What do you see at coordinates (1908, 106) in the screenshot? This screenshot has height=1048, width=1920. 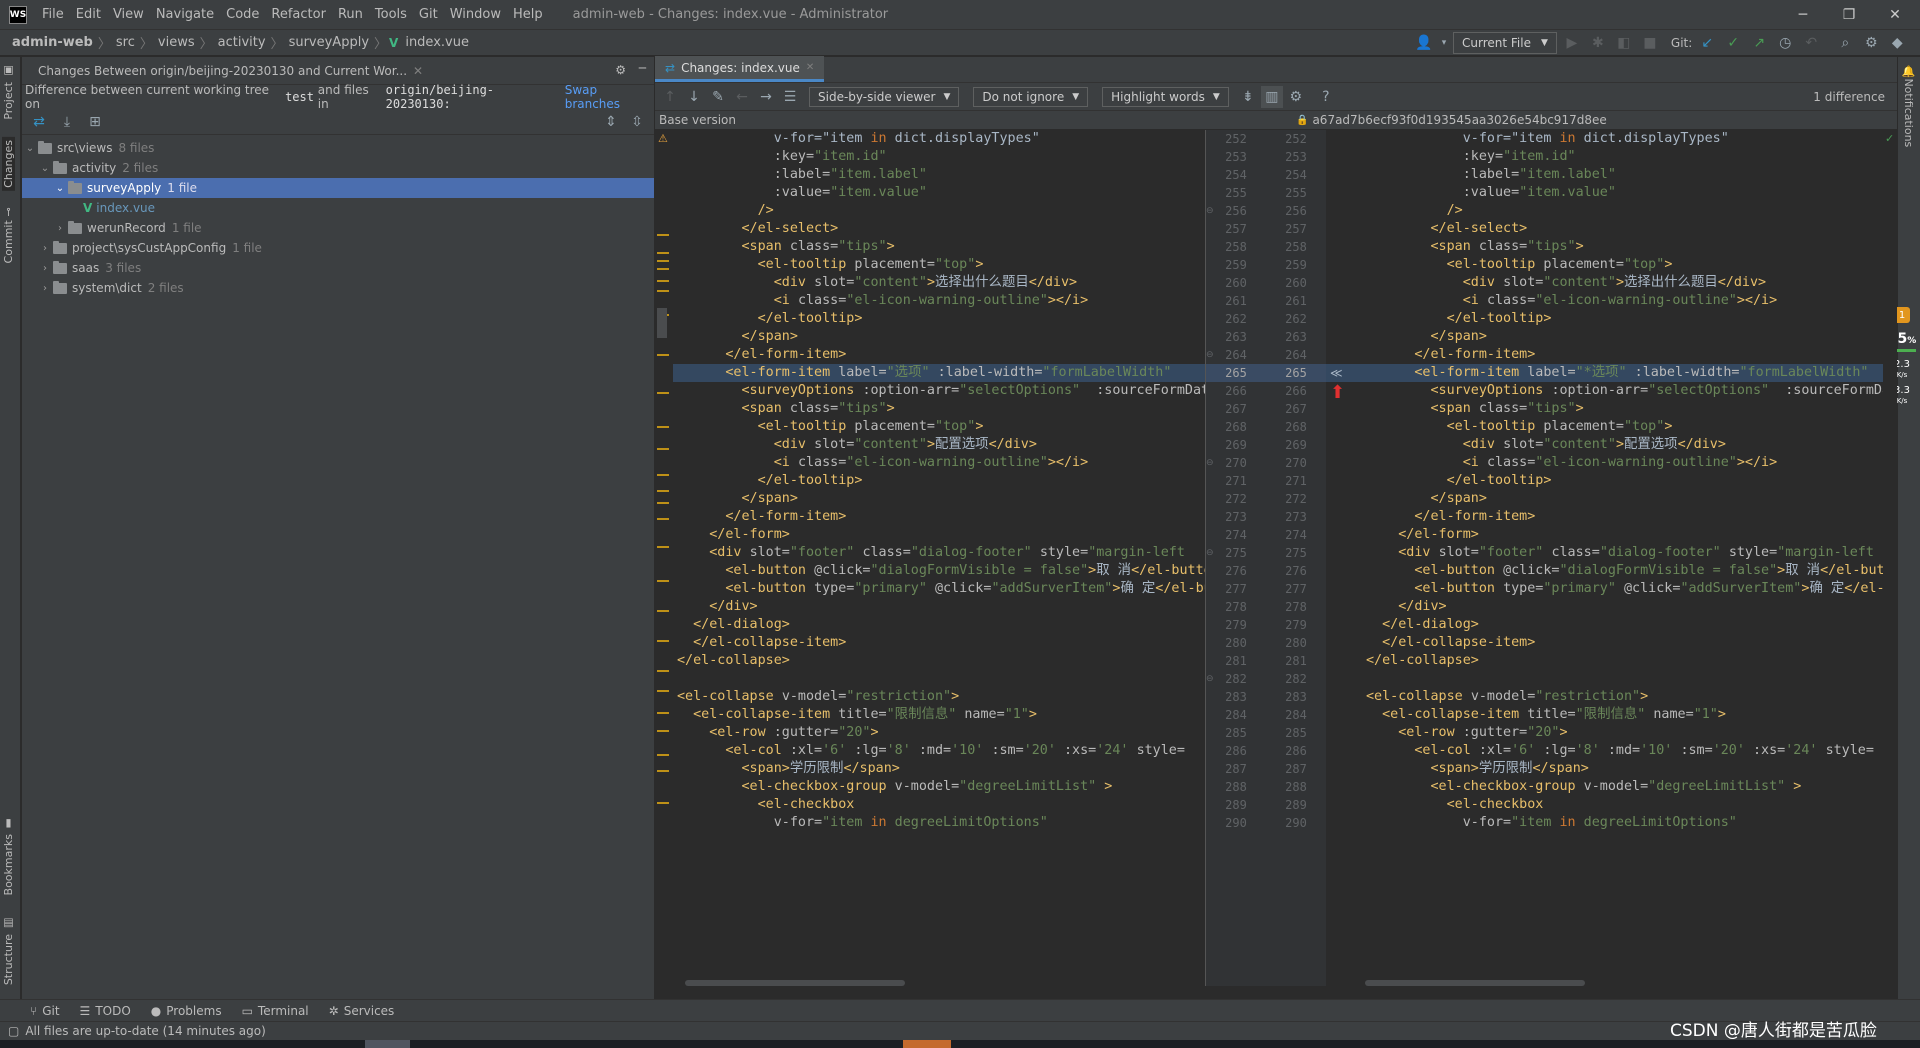 I see `notifications-tool-tab: 🔔Notifications` at bounding box center [1908, 106].